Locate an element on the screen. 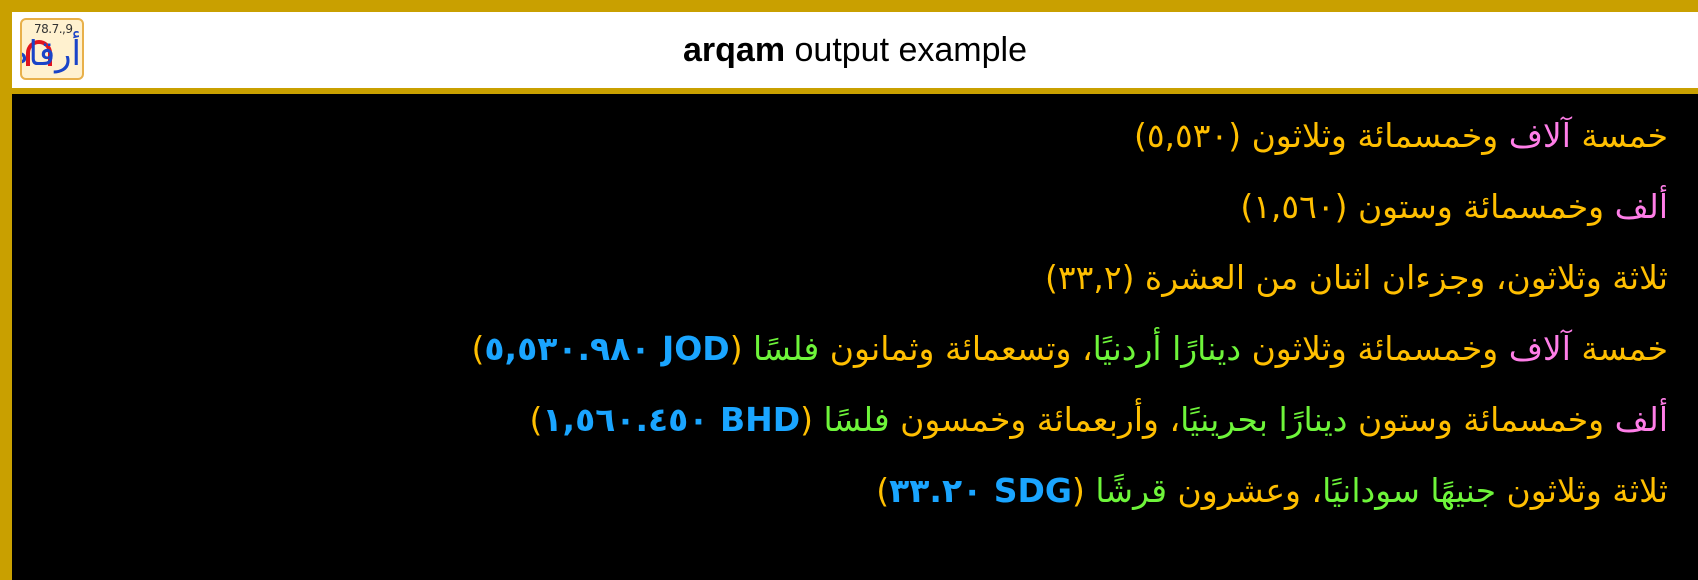 The width and height of the screenshot is (1698, 580). line-2-segment: ( is located at coordinates (1341, 206).